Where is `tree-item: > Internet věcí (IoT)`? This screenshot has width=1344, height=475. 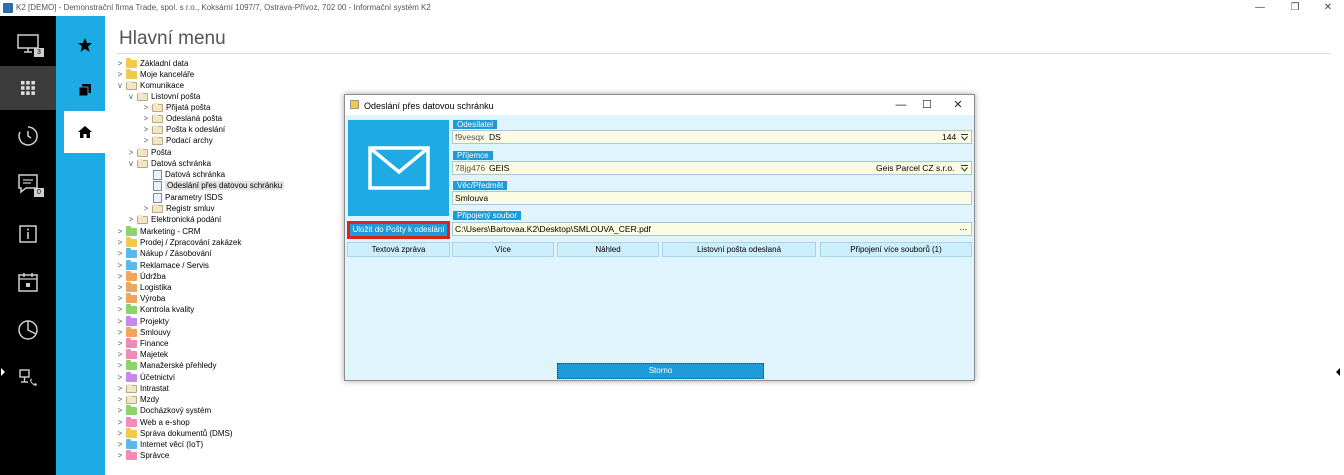
tree-item: > Internet věcí (IoT) is located at coordinates (159, 444).